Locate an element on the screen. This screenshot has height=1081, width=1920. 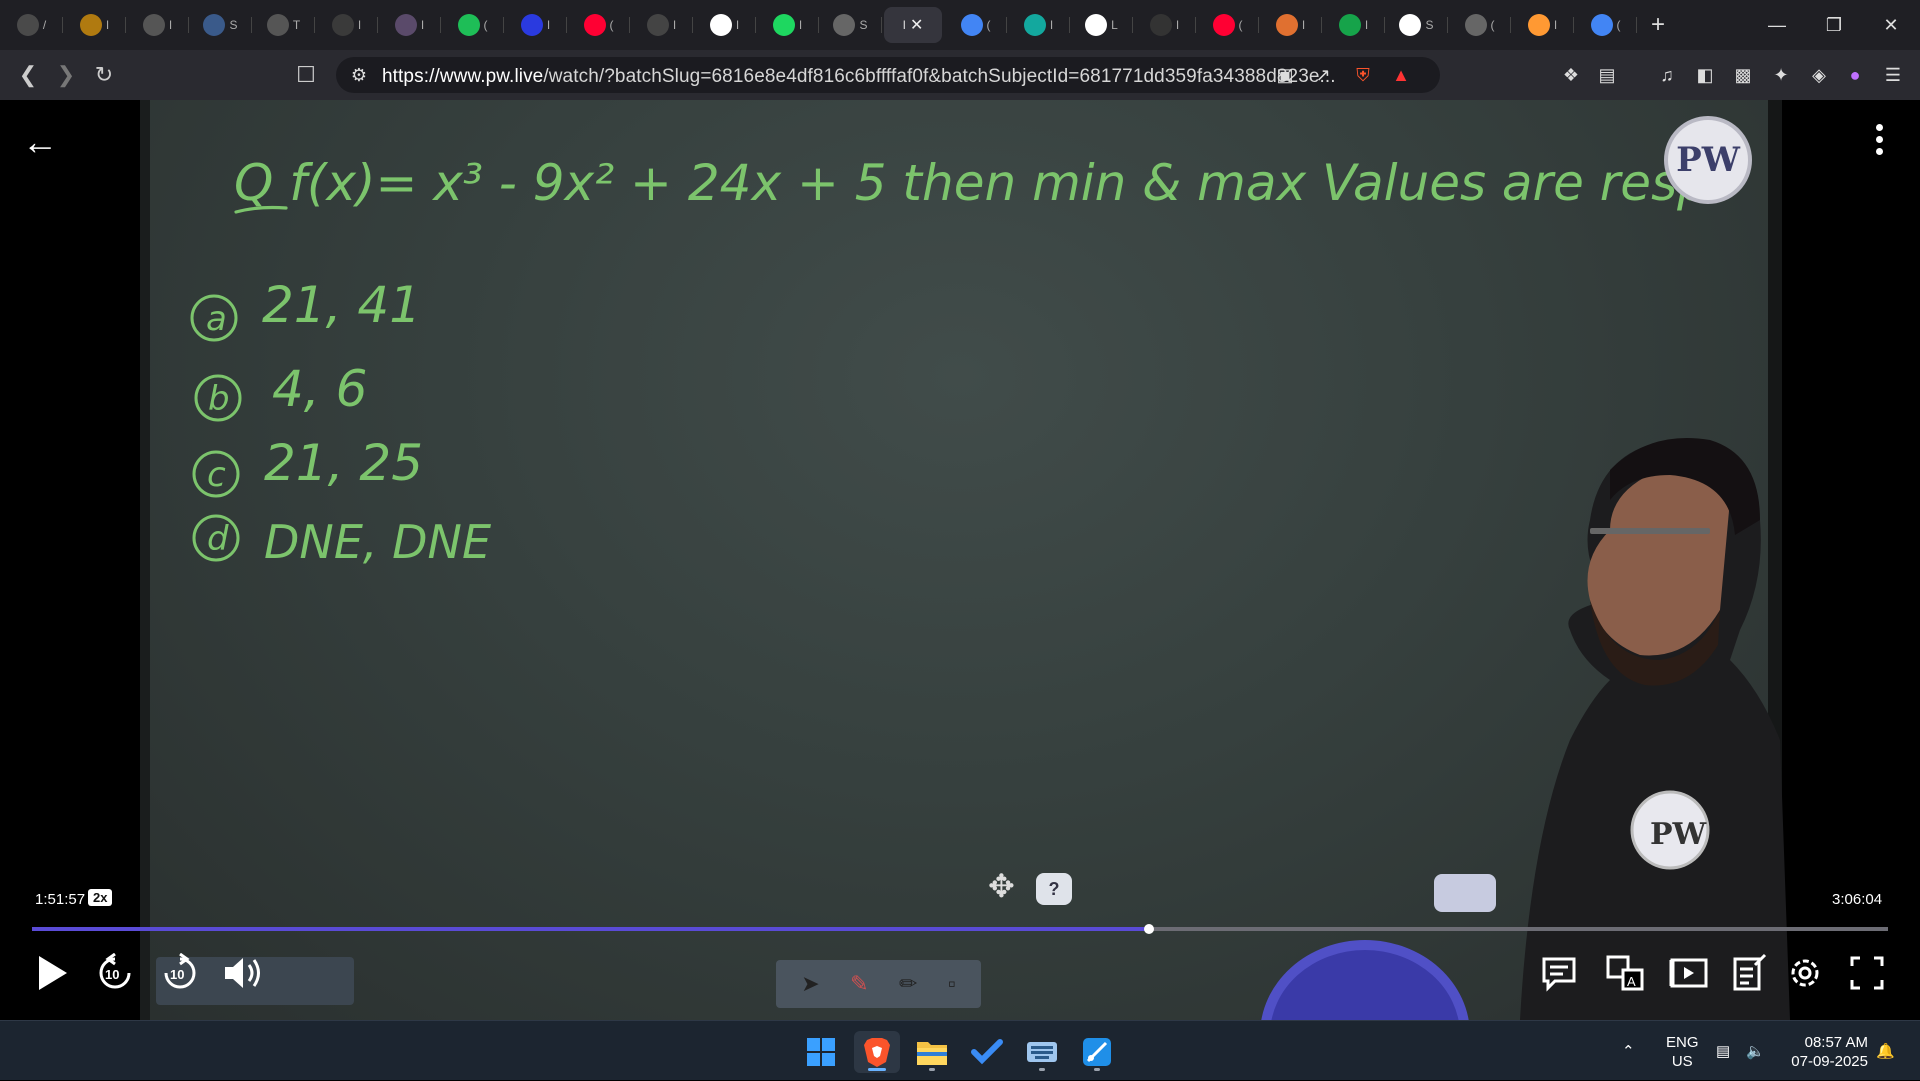
menu-icon: ☰ is located at coordinates (1893, 75).